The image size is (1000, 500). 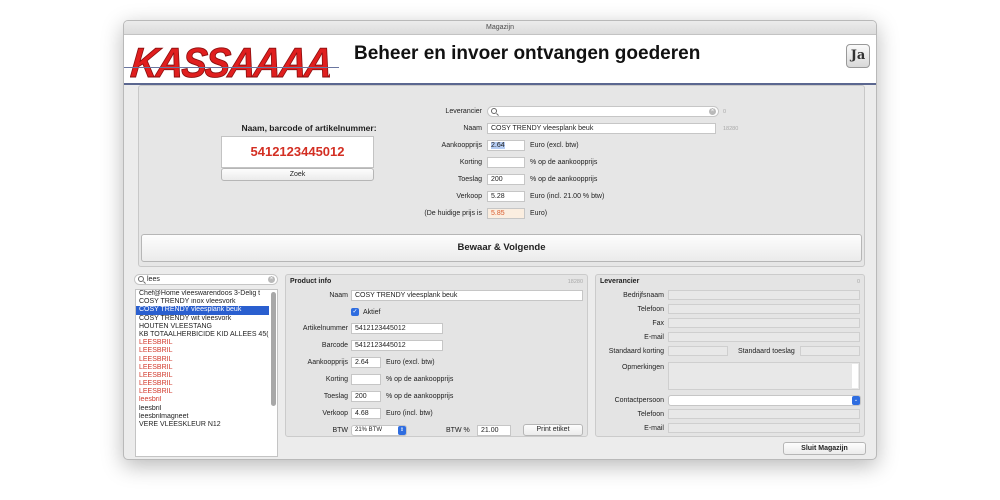 I want to click on list-item: KB TOTAALHERBICIDE KID ALLEES 45(, so click(x=202, y=335).